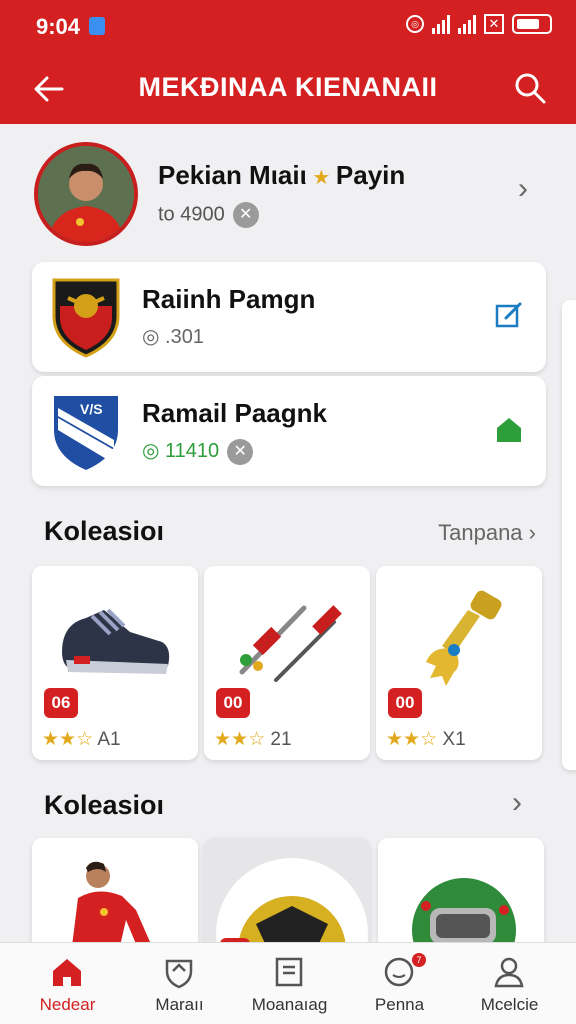 This screenshot has height=1024, width=576. What do you see at coordinates (58, 26) in the screenshot?
I see `status-time: 9:04` at bounding box center [58, 26].